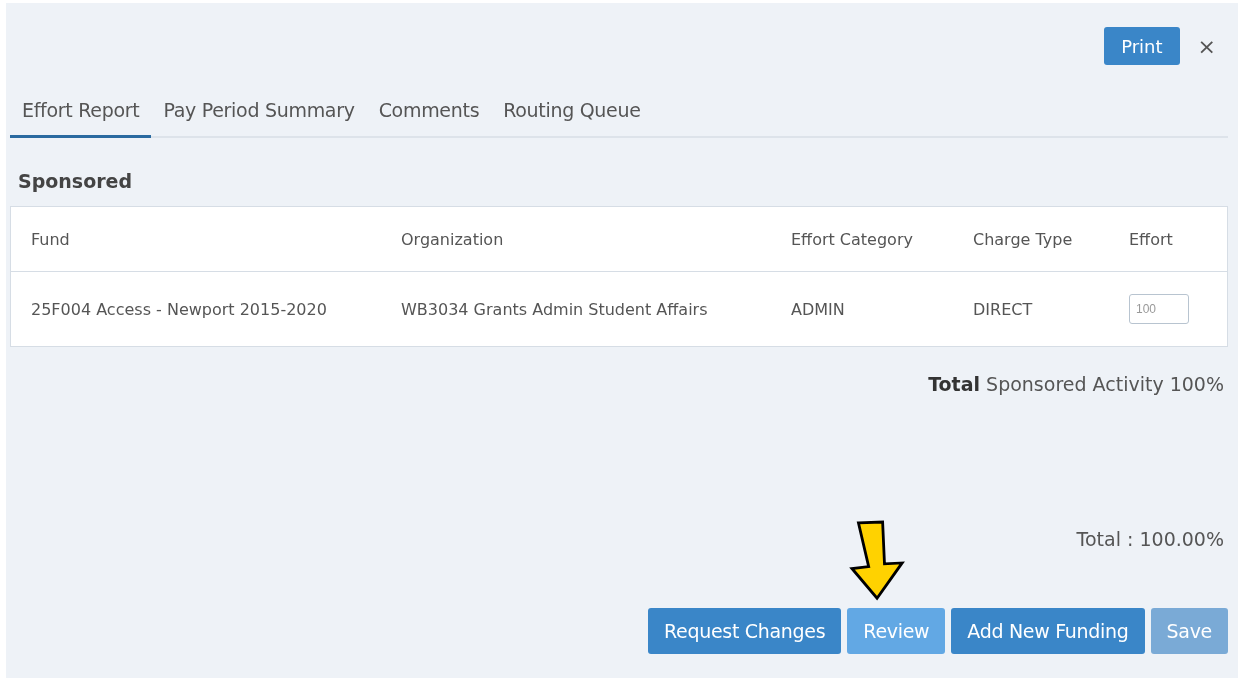 Image resolution: width=1252 pixels, height=681 pixels. What do you see at coordinates (572, 113) in the screenshot?
I see `tab: Routing Queue` at bounding box center [572, 113].